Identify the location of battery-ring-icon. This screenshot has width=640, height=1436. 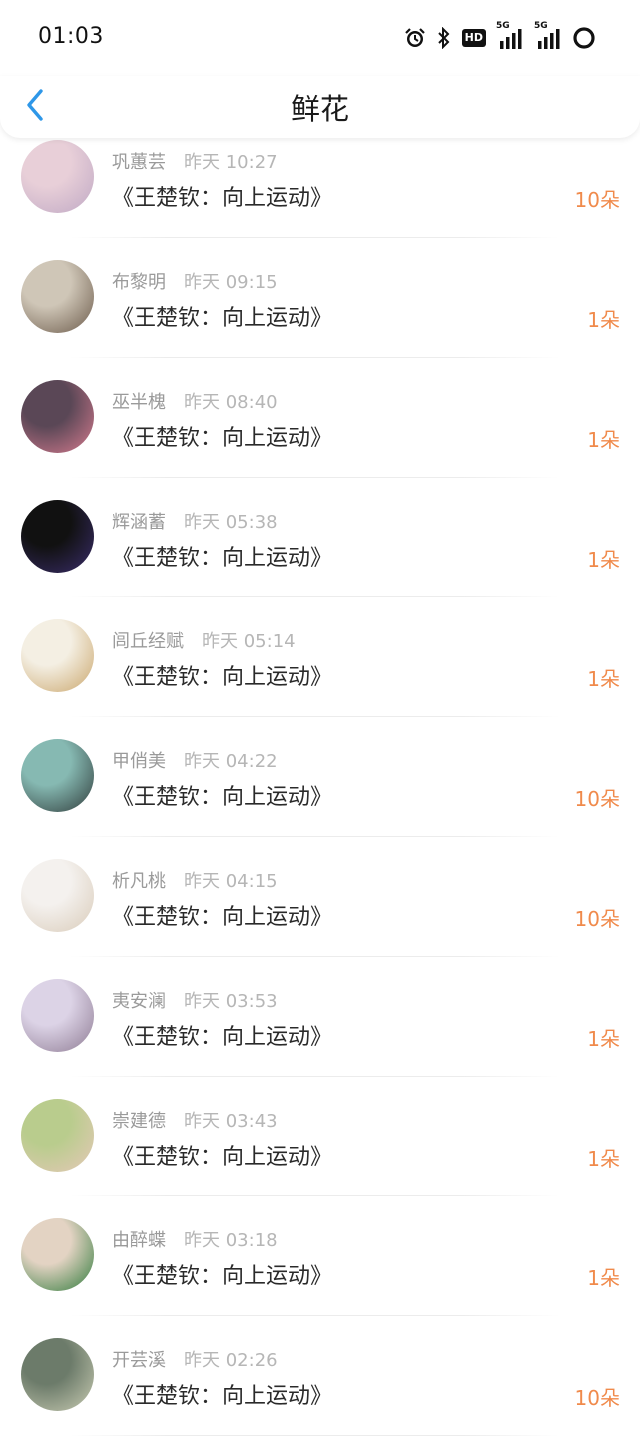
(584, 38).